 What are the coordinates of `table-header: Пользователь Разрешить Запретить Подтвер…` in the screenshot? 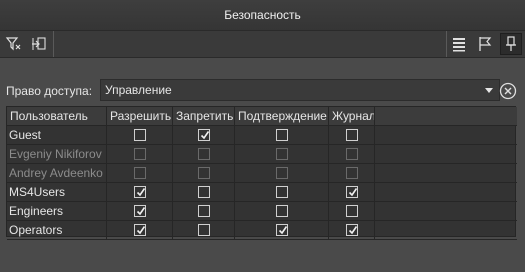 It's located at (262, 116).